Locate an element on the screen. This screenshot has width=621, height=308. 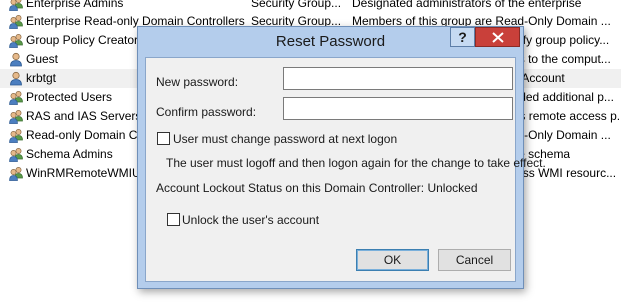
must-change-password-label: User must change password at next logon is located at coordinates (285, 139).